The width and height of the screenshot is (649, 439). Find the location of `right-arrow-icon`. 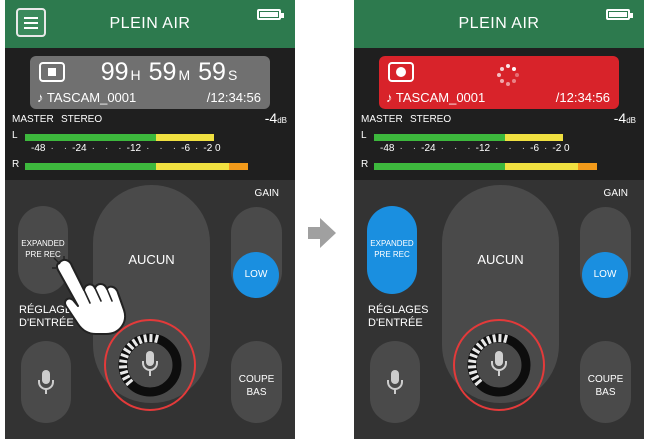

right-arrow-icon is located at coordinates (322, 233).